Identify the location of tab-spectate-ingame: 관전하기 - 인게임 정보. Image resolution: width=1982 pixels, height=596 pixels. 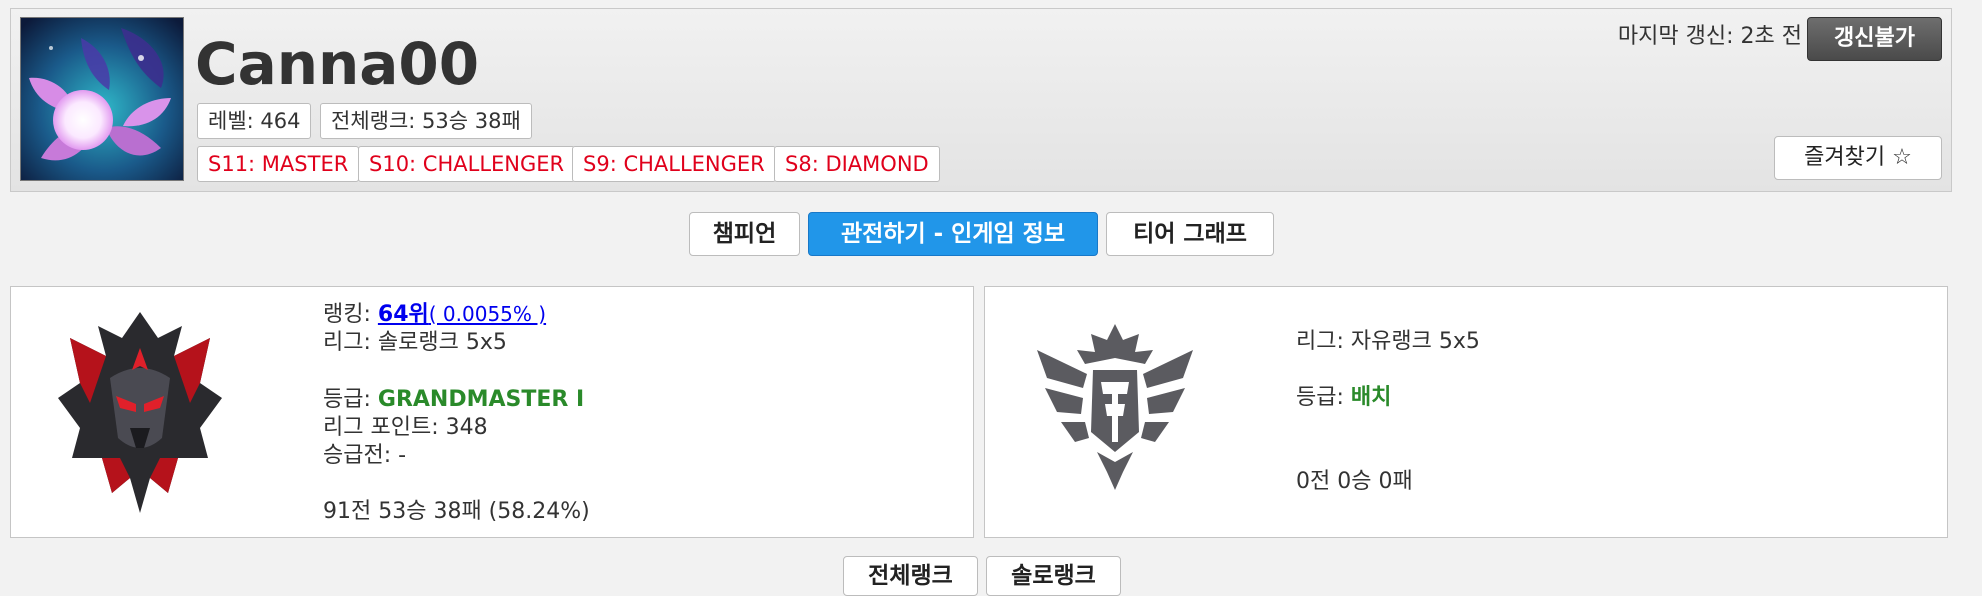
(953, 234).